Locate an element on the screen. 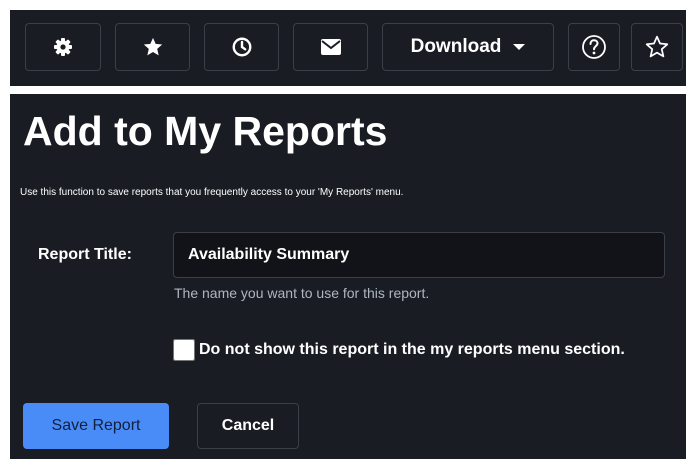  star-outline-icon is located at coordinates (657, 46).